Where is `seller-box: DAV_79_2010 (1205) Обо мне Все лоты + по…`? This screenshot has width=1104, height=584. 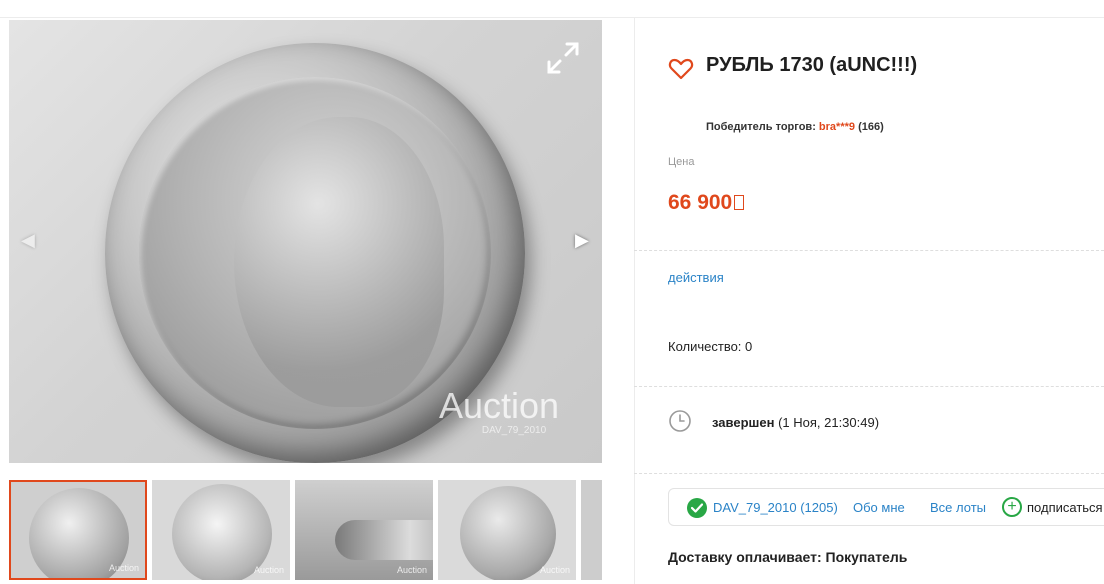
seller-box: DAV_79_2010 (1205) Обо мне Все лоты + по… is located at coordinates (886, 507).